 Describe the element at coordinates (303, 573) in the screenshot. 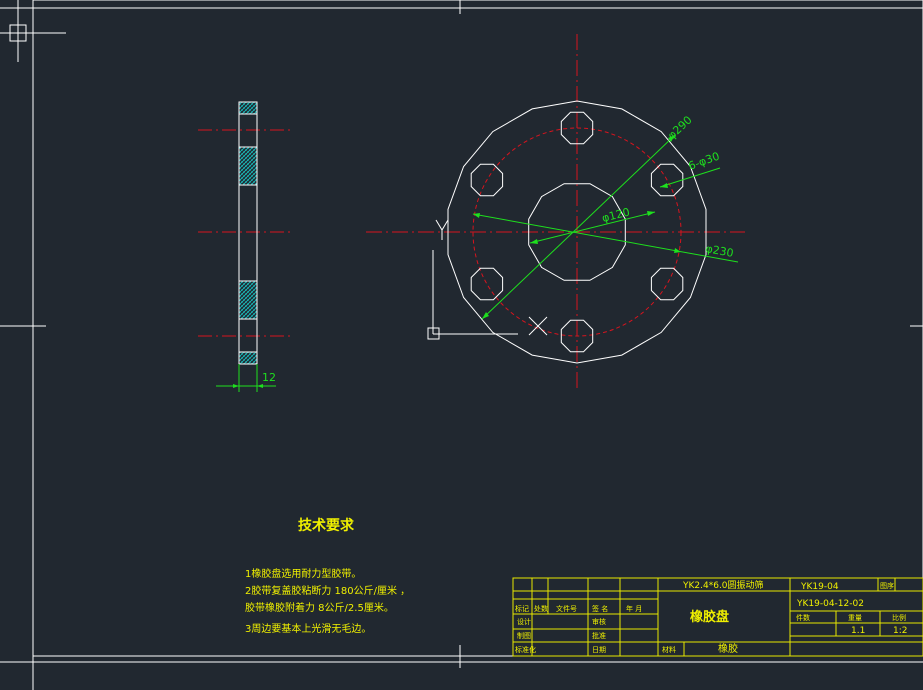

I see `notes-line-1: 1橡胶盘选用耐力型胶带。` at that location.